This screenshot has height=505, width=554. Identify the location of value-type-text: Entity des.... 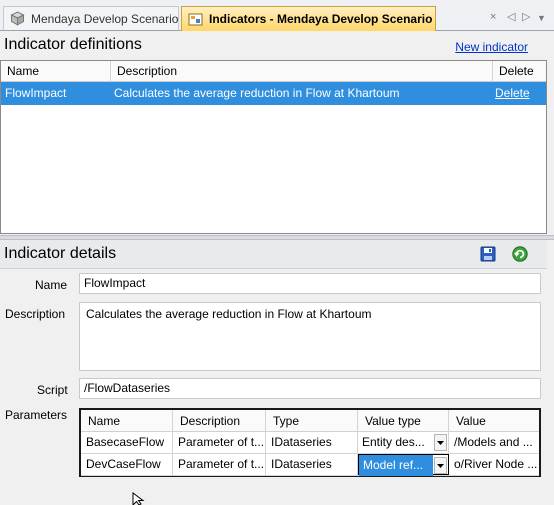
(393, 442).